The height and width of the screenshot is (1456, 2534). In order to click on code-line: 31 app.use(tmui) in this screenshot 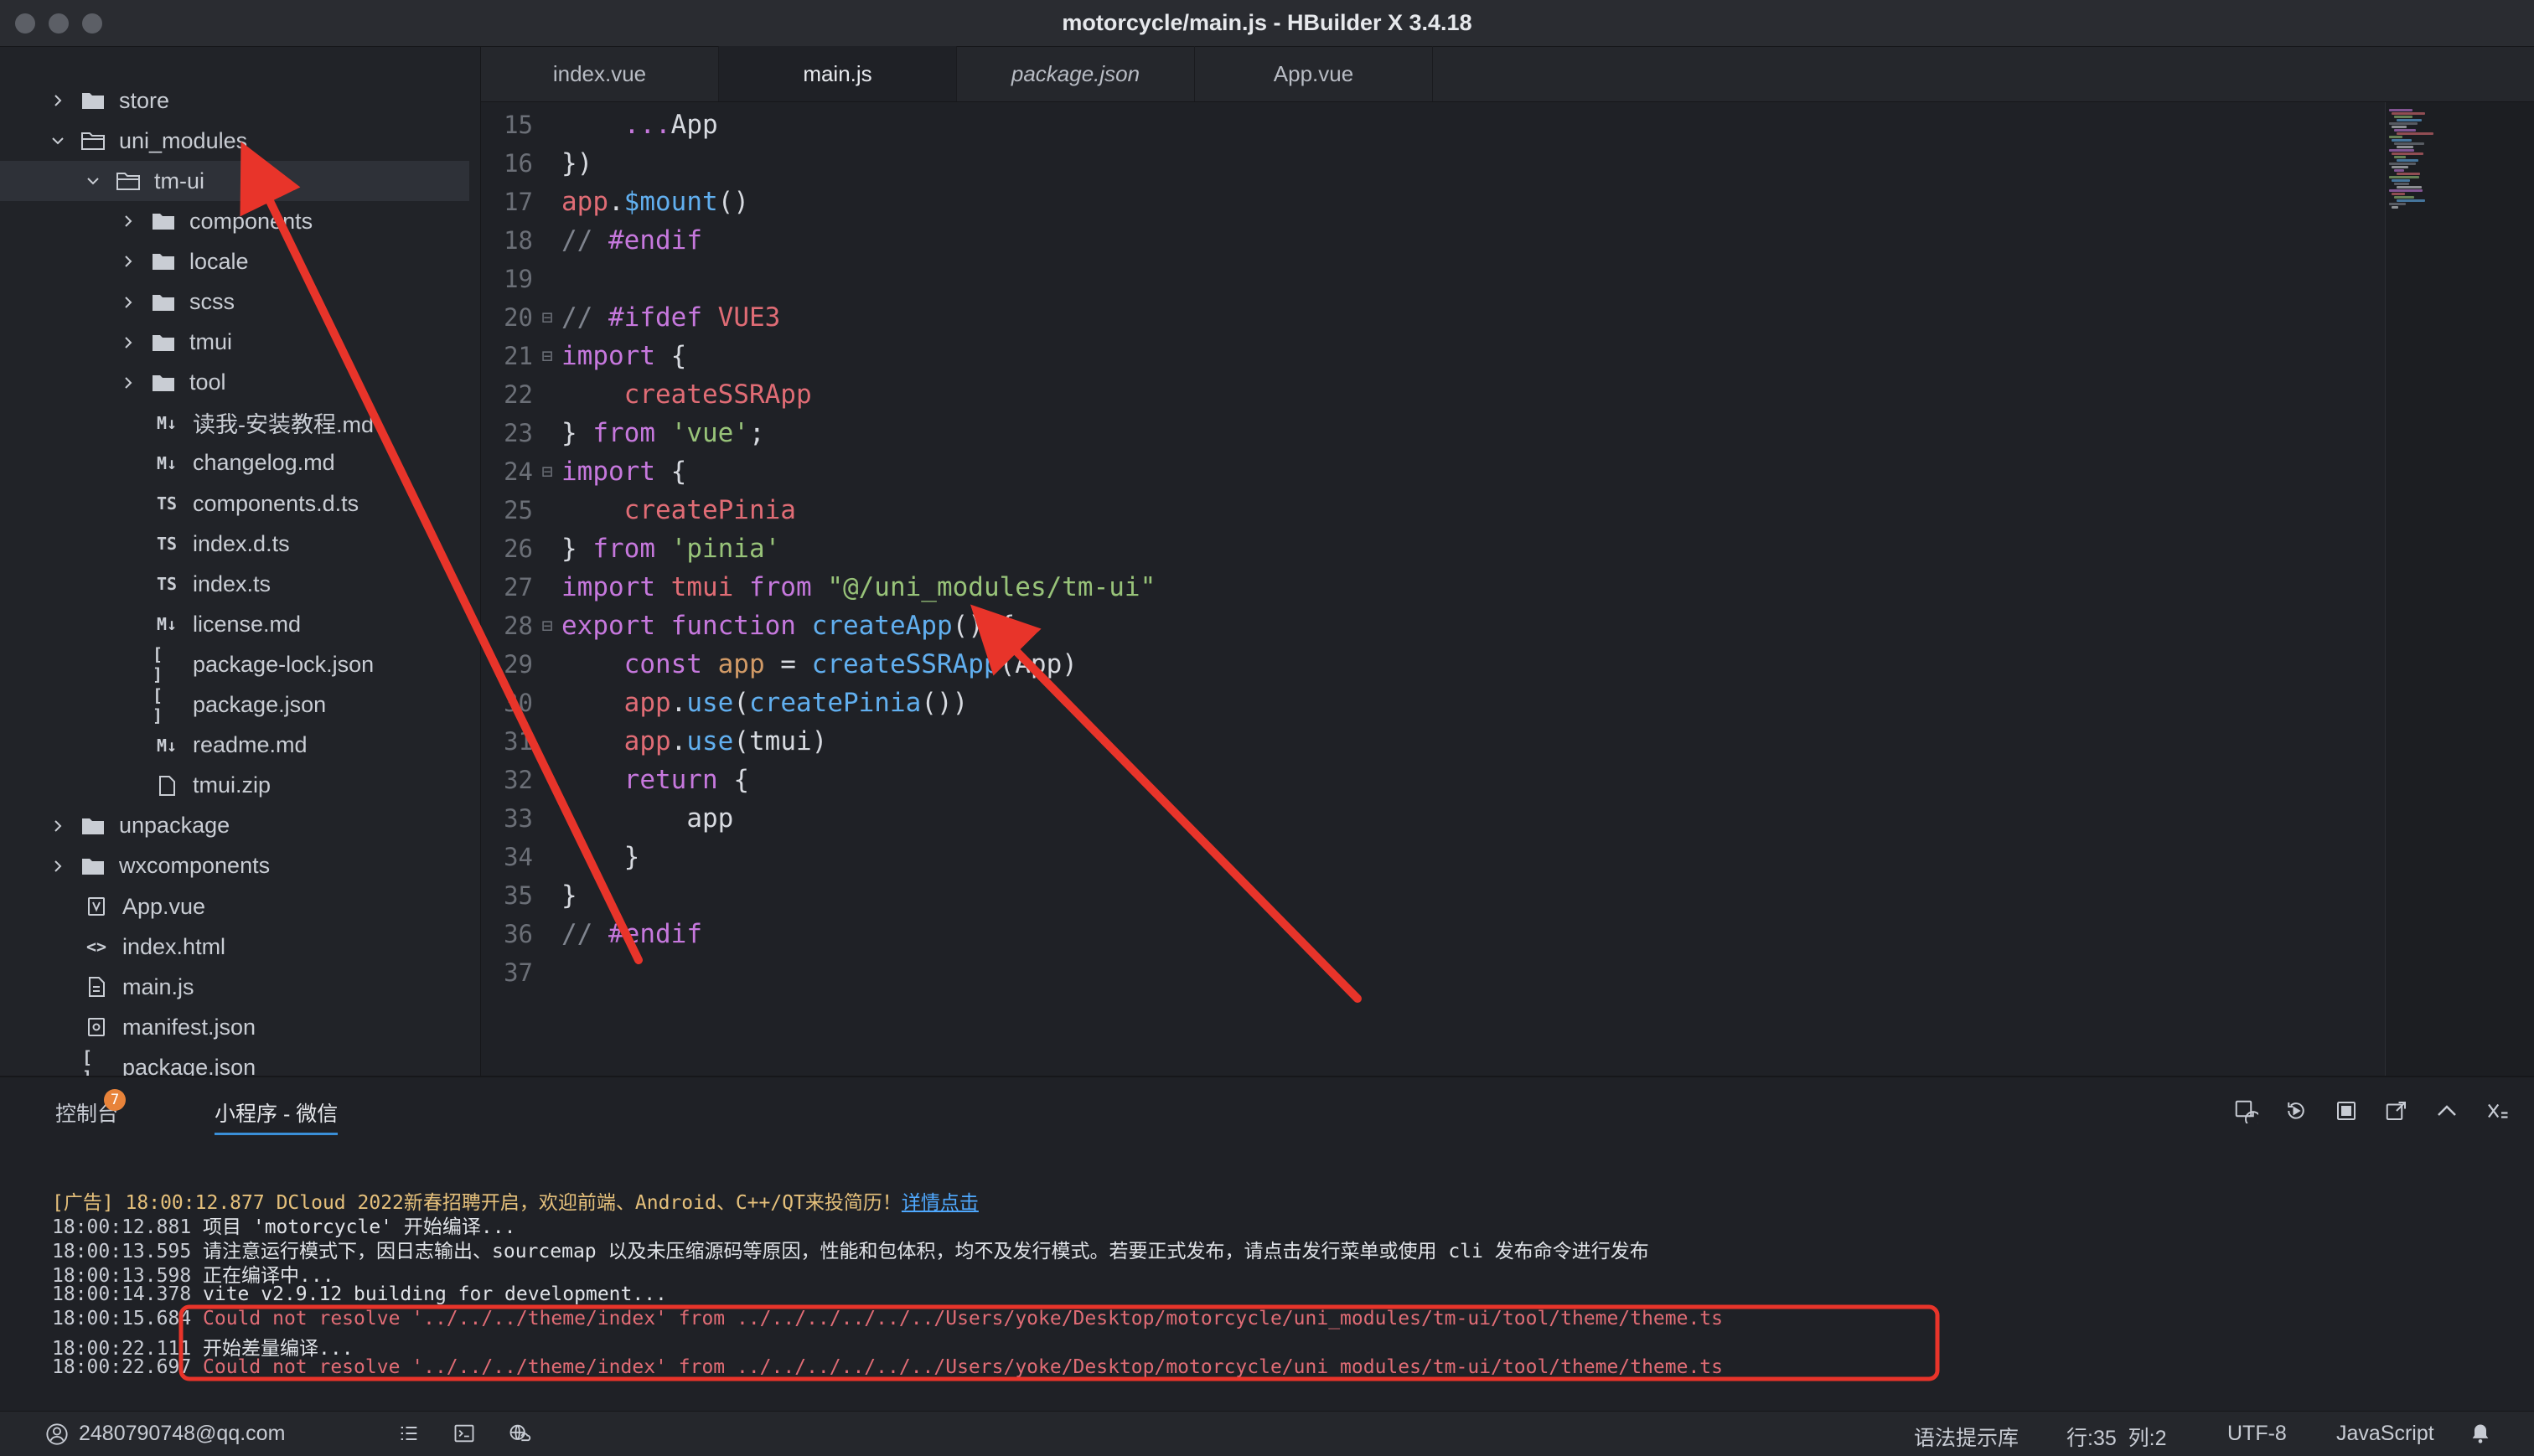, I will do `click(1403, 741)`.